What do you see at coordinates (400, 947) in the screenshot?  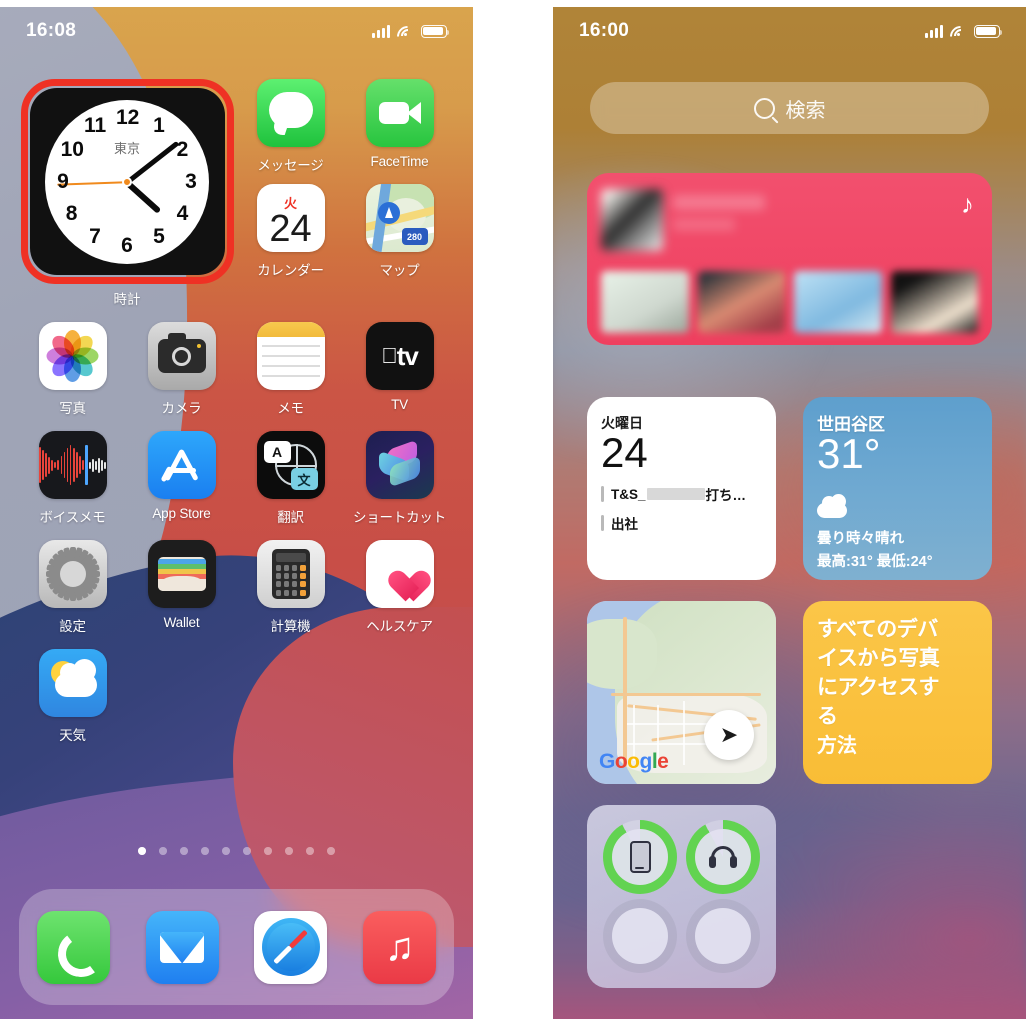 I see `music-icon: ♫` at bounding box center [400, 947].